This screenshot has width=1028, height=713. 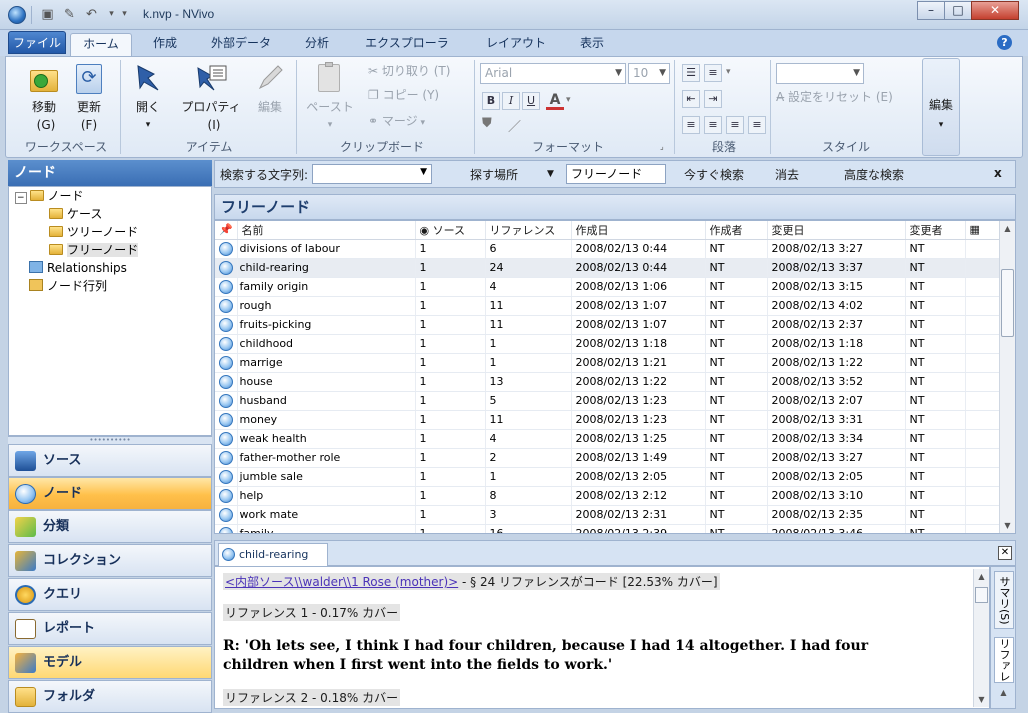 I want to click on minimize-button: –, so click(x=931, y=10).